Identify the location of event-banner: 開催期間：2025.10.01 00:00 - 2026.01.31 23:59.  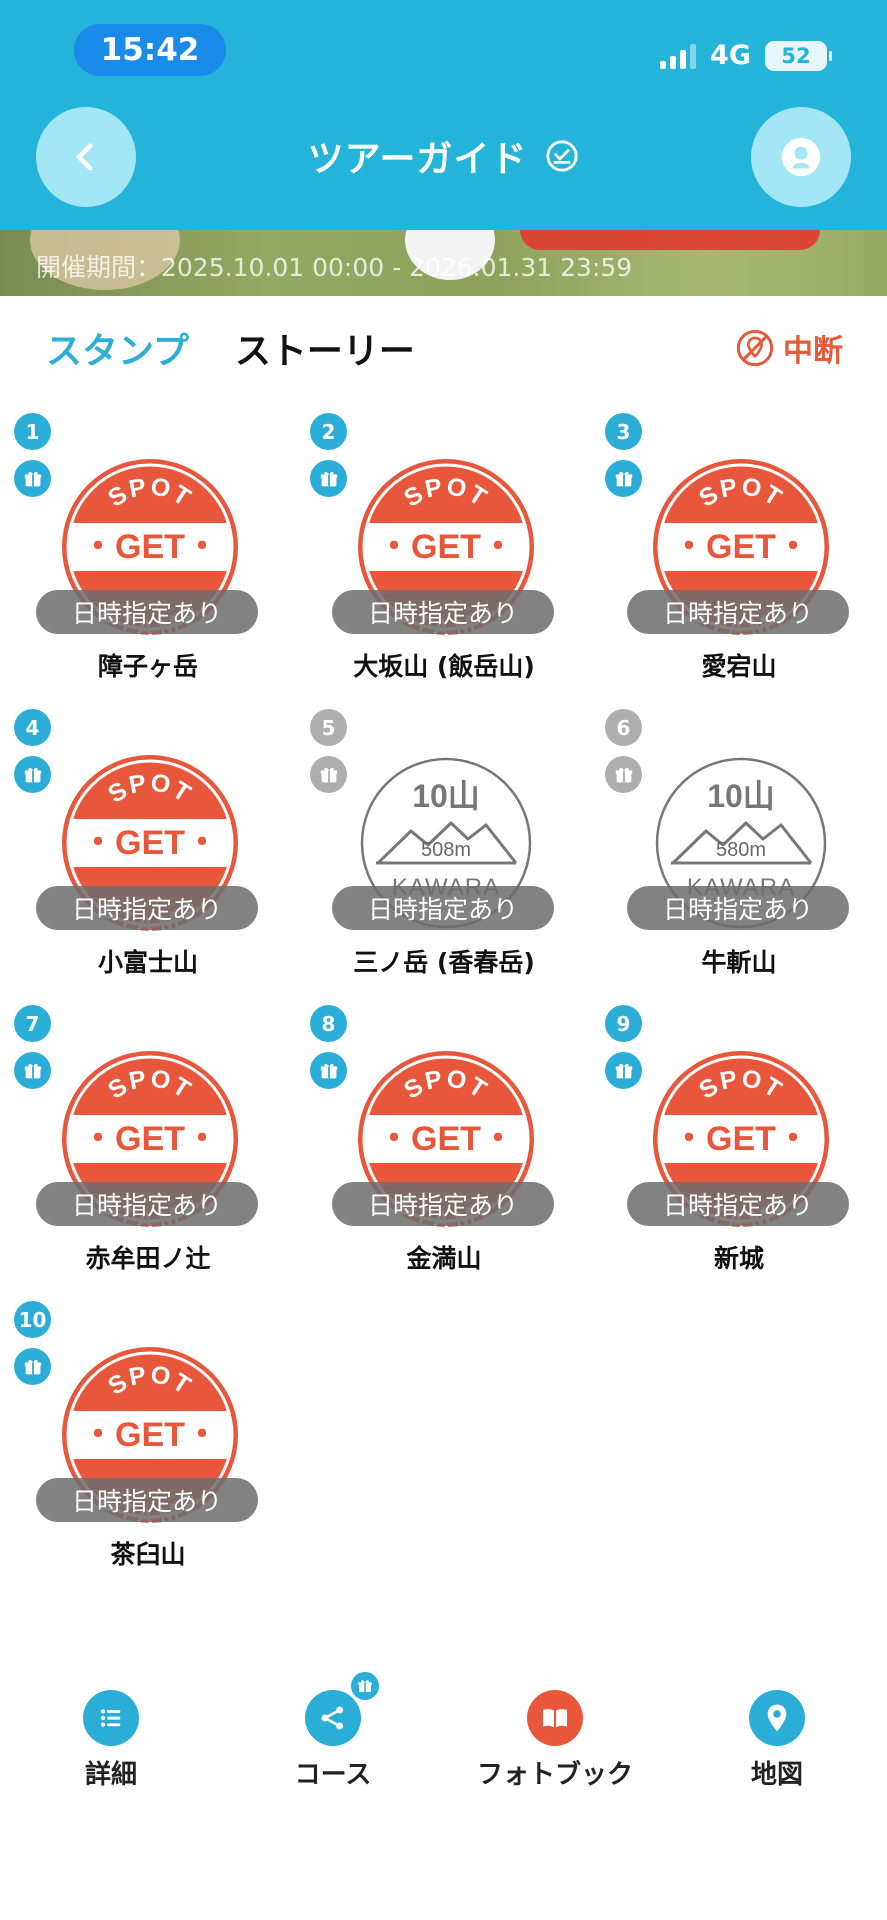
(443, 263).